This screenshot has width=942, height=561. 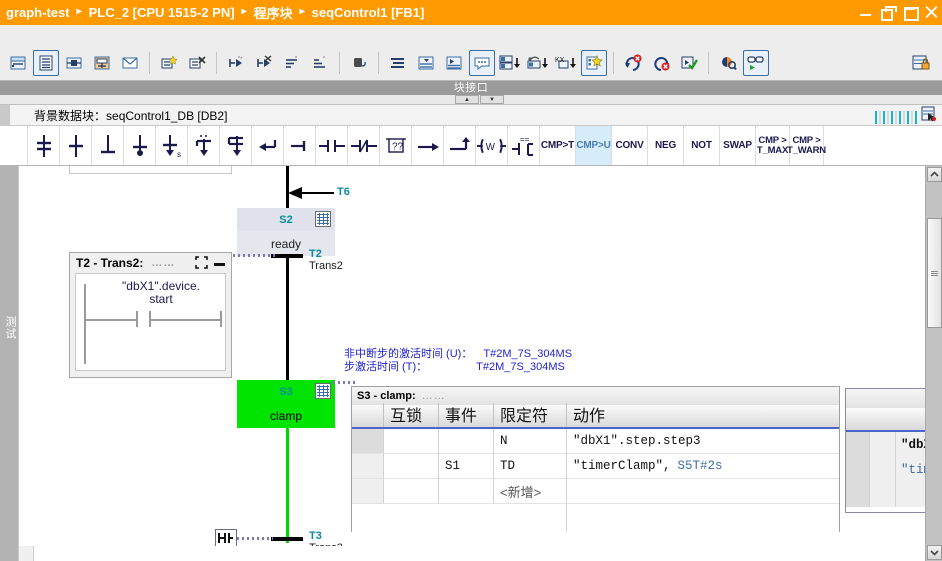 What do you see at coordinates (630, 145) in the screenshot?
I see `palette-conv: CONV` at bounding box center [630, 145].